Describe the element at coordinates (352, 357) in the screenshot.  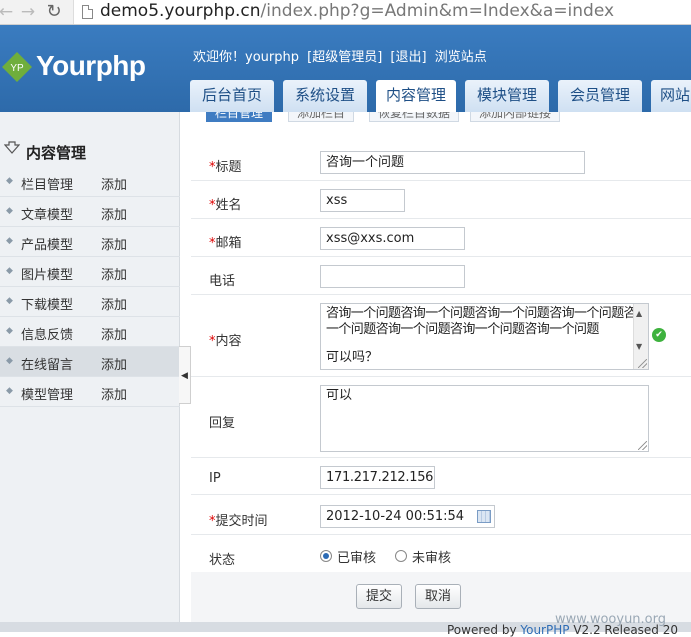
I see `content-line-3: 可以吗？` at that location.